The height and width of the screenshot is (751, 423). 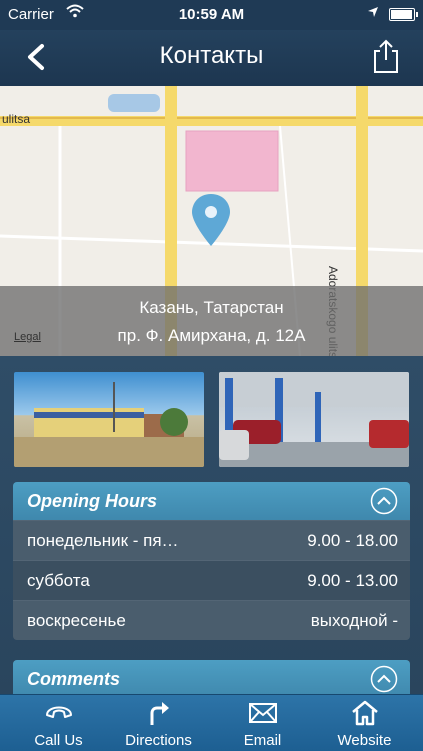 What do you see at coordinates (159, 713) in the screenshot?
I see `directions-icon` at bounding box center [159, 713].